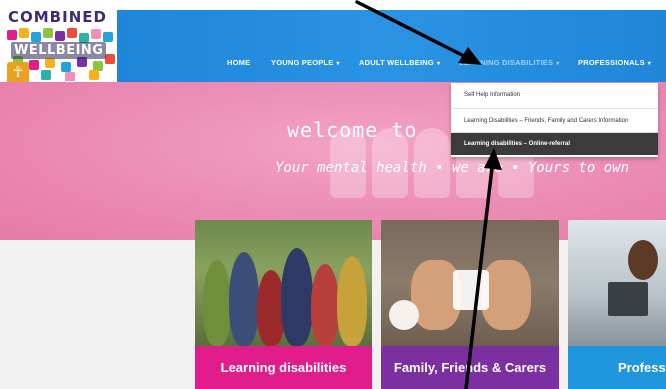 The image size is (666, 389). Describe the element at coordinates (554, 95) in the screenshot. I see `dropdown-item-self-help: Self Help Information` at that location.